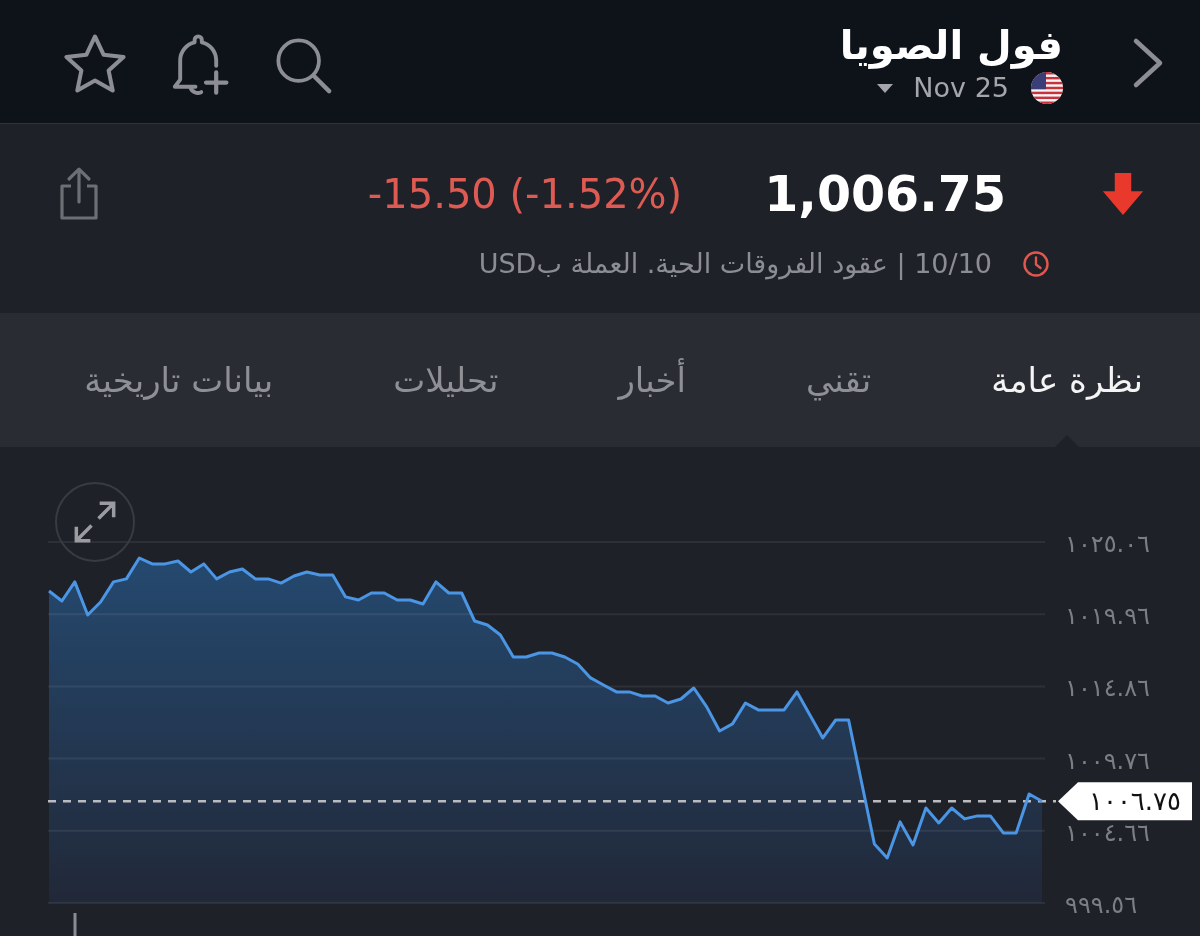  Describe the element at coordinates (885, 88) in the screenshot. I see `caret-down-icon` at that location.